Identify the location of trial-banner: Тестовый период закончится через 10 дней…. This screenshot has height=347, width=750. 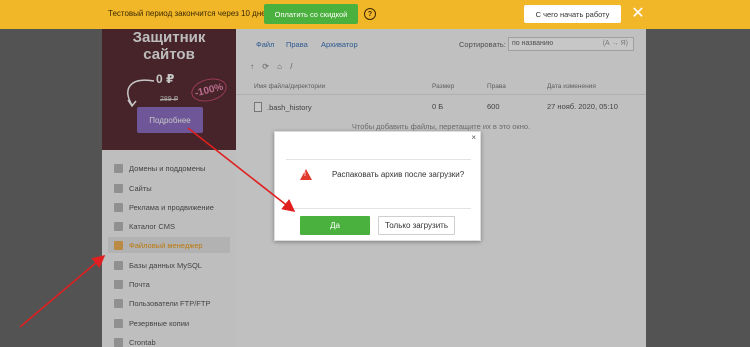
(375, 14).